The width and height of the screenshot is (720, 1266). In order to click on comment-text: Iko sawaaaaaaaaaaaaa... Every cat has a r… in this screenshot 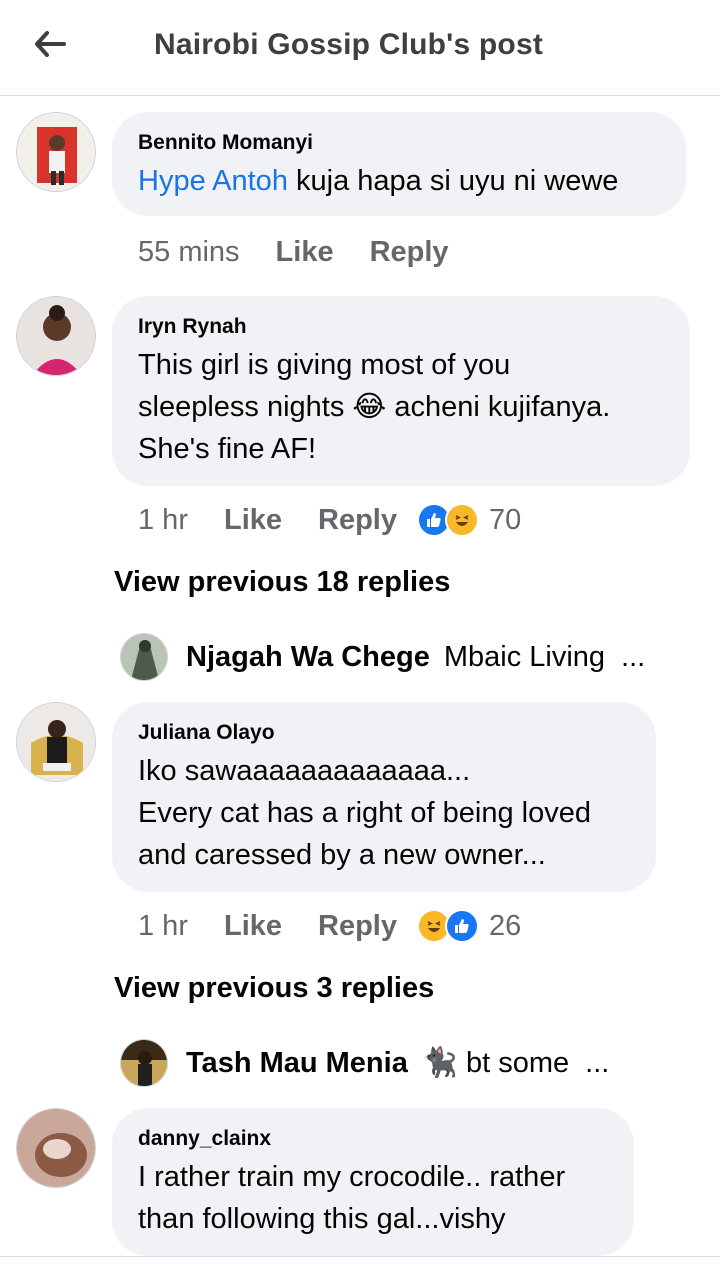, I will do `click(364, 813)`.